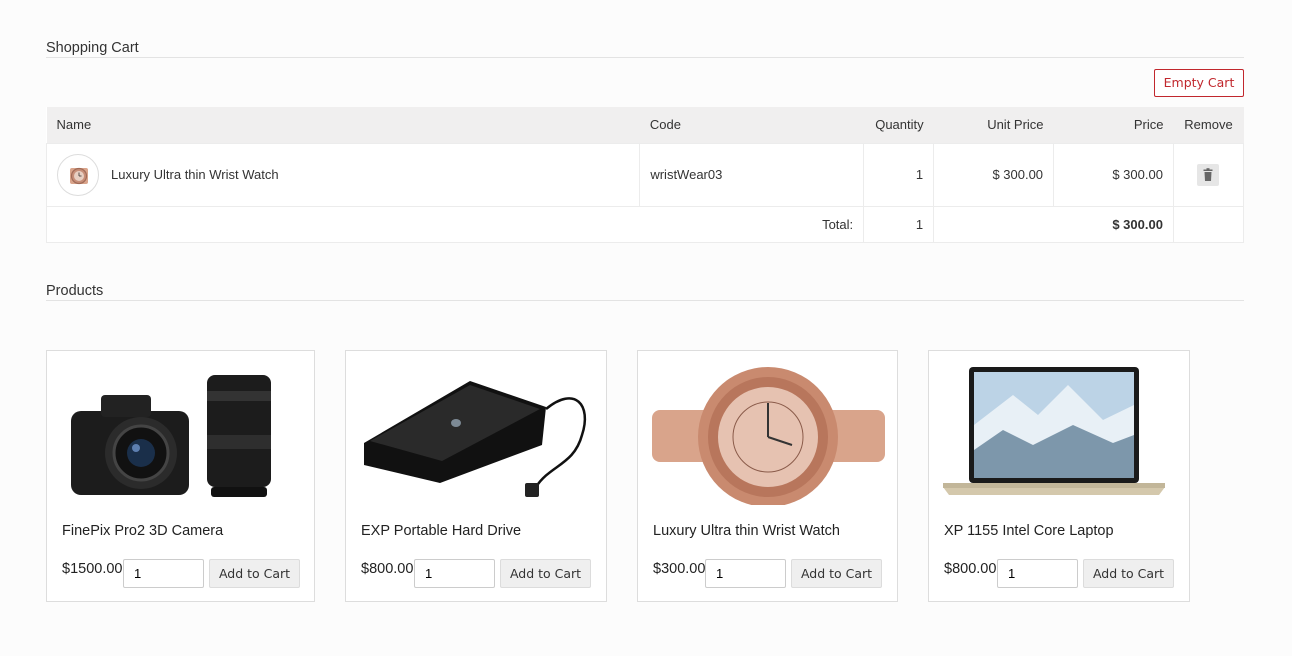  What do you see at coordinates (343, 125) in the screenshot?
I see `column-header-name: Name` at bounding box center [343, 125].